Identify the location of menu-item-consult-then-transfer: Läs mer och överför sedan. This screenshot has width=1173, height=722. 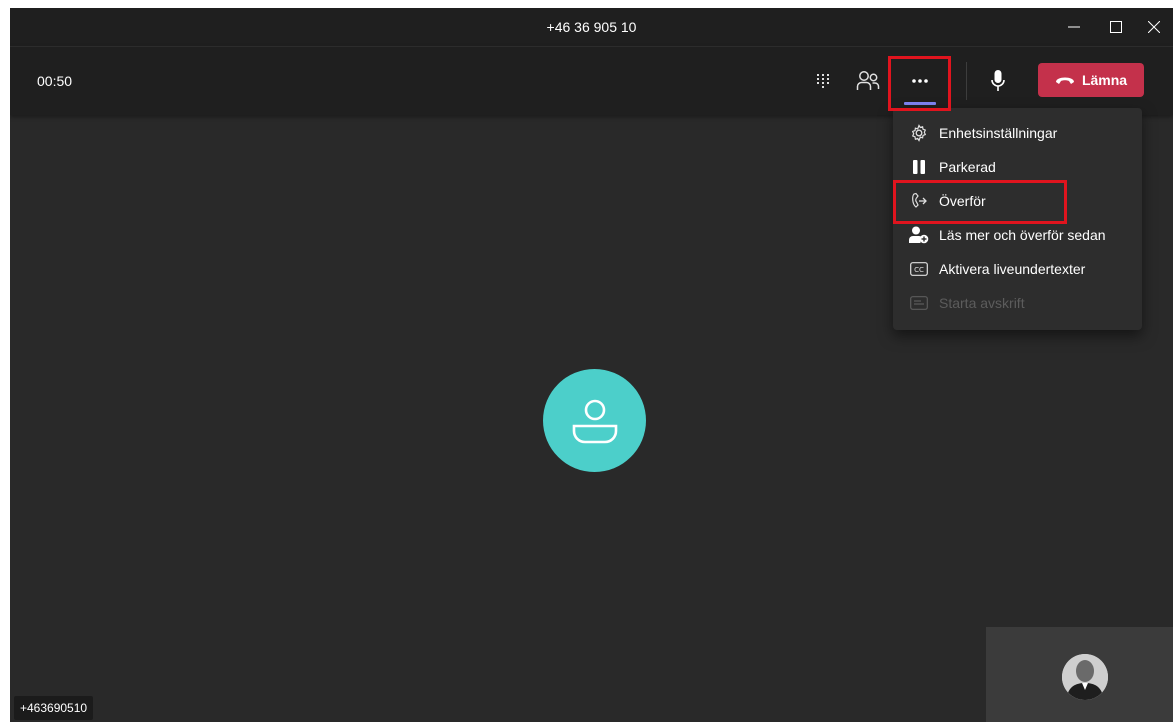
(1017, 235).